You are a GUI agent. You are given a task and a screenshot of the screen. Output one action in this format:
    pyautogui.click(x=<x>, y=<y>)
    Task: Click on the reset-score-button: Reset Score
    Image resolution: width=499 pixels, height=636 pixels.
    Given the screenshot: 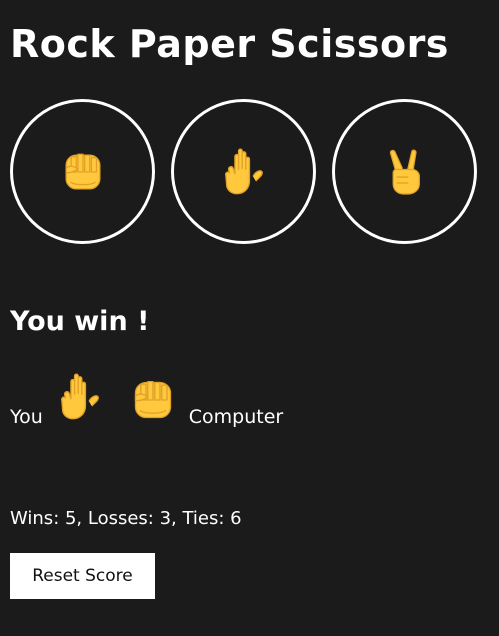 What is the action you would take?
    pyautogui.click(x=82, y=576)
    